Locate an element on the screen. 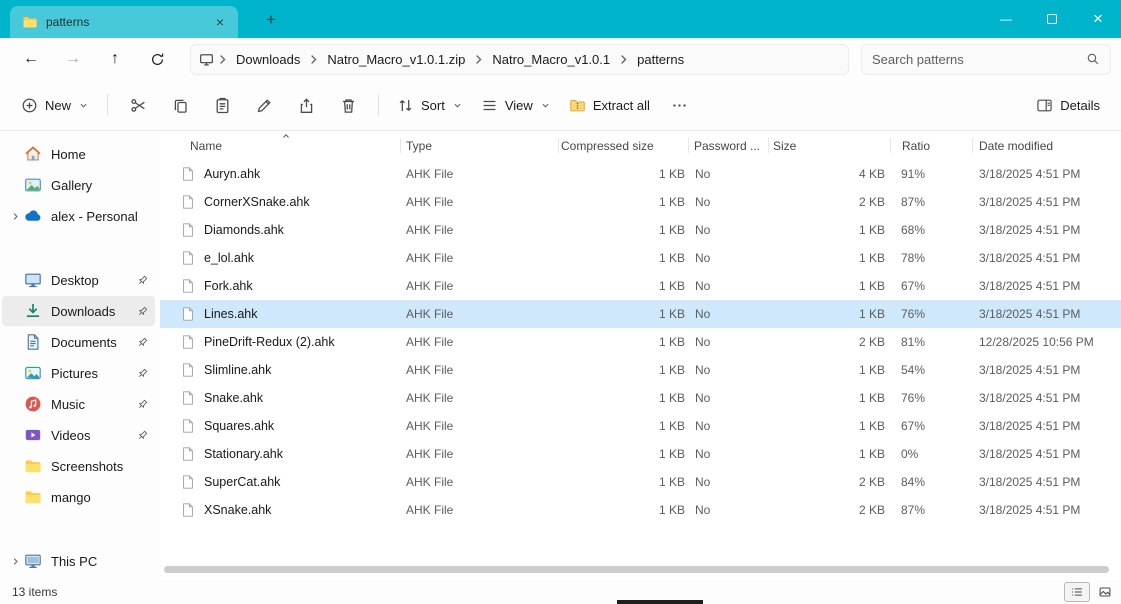 The height and width of the screenshot is (604, 1121). new-button: New is located at coordinates (55, 105).